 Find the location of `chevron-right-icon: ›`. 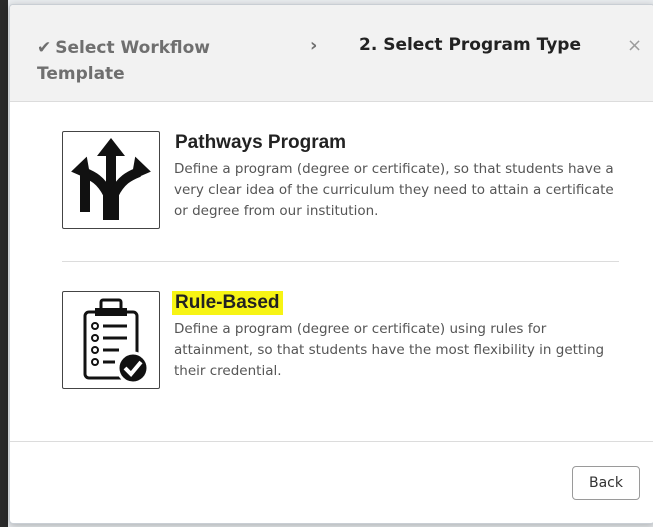

chevron-right-icon: › is located at coordinates (314, 45).